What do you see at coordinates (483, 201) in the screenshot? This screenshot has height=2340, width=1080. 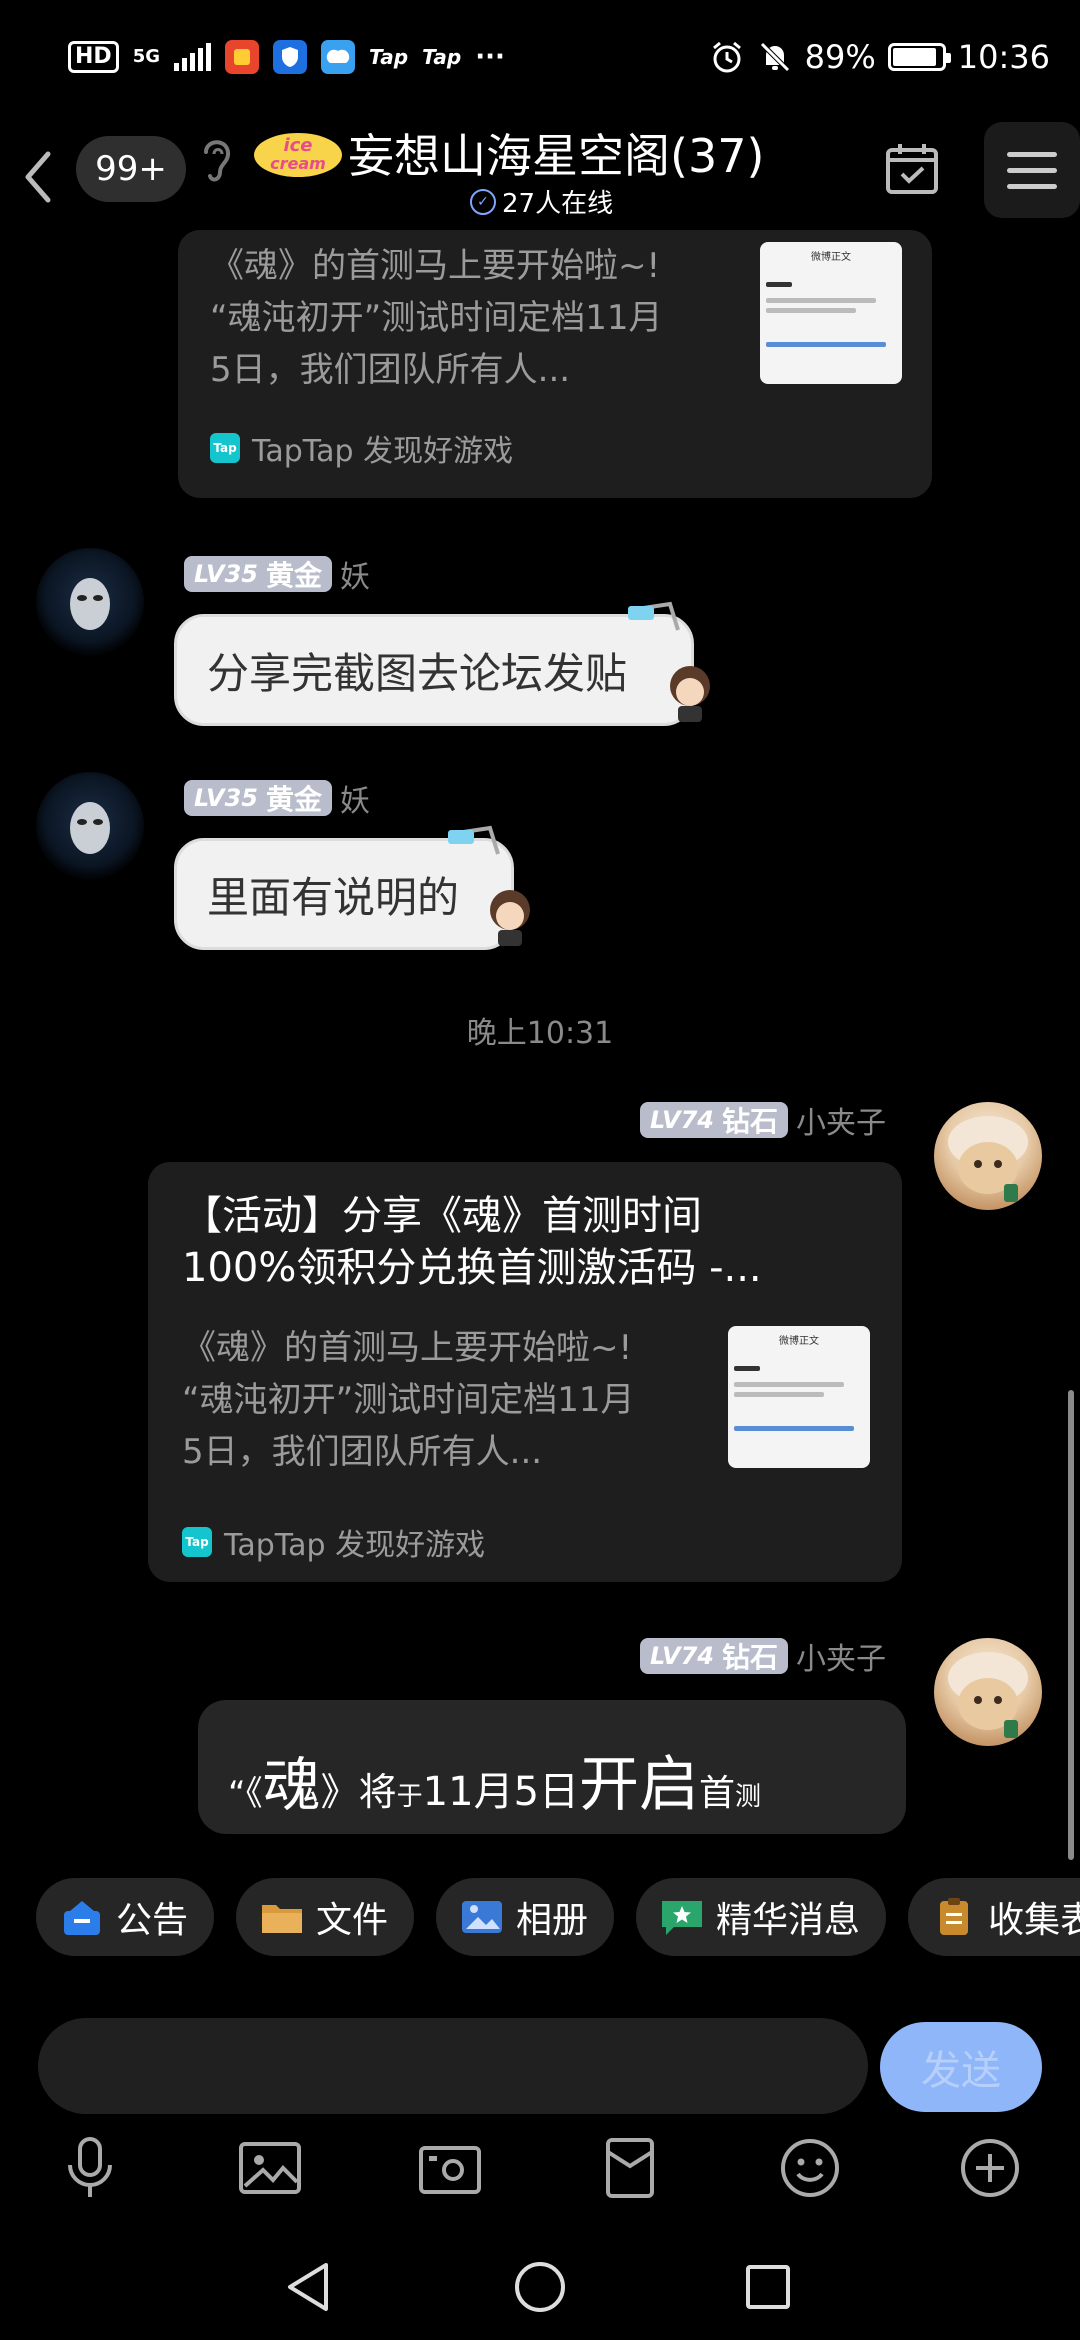 I see `online-icon: ✓` at bounding box center [483, 201].